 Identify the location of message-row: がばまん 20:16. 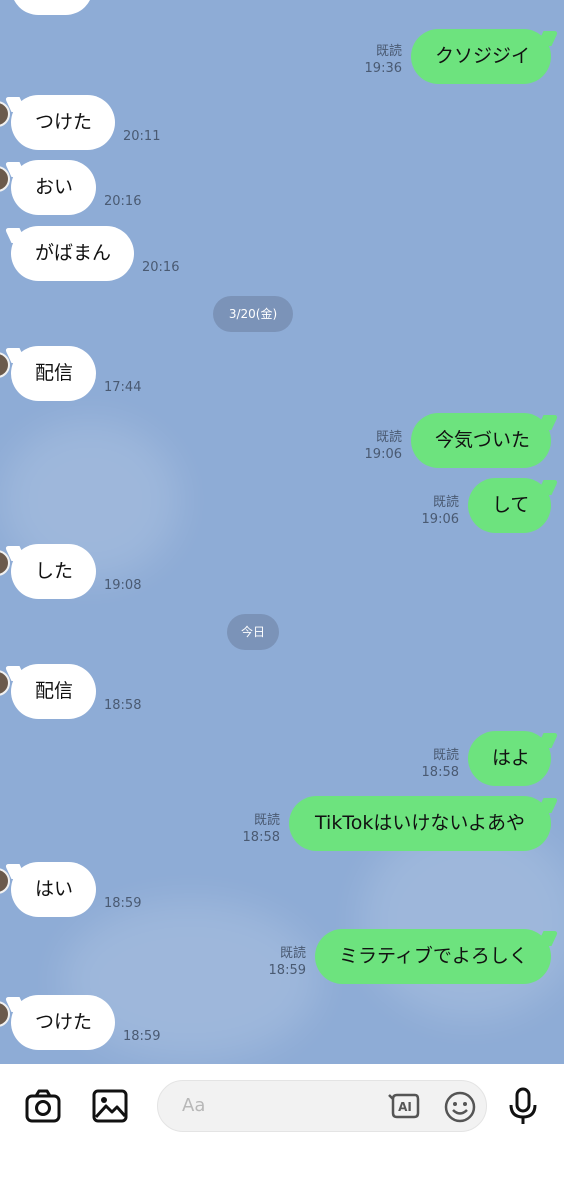
(282, 253).